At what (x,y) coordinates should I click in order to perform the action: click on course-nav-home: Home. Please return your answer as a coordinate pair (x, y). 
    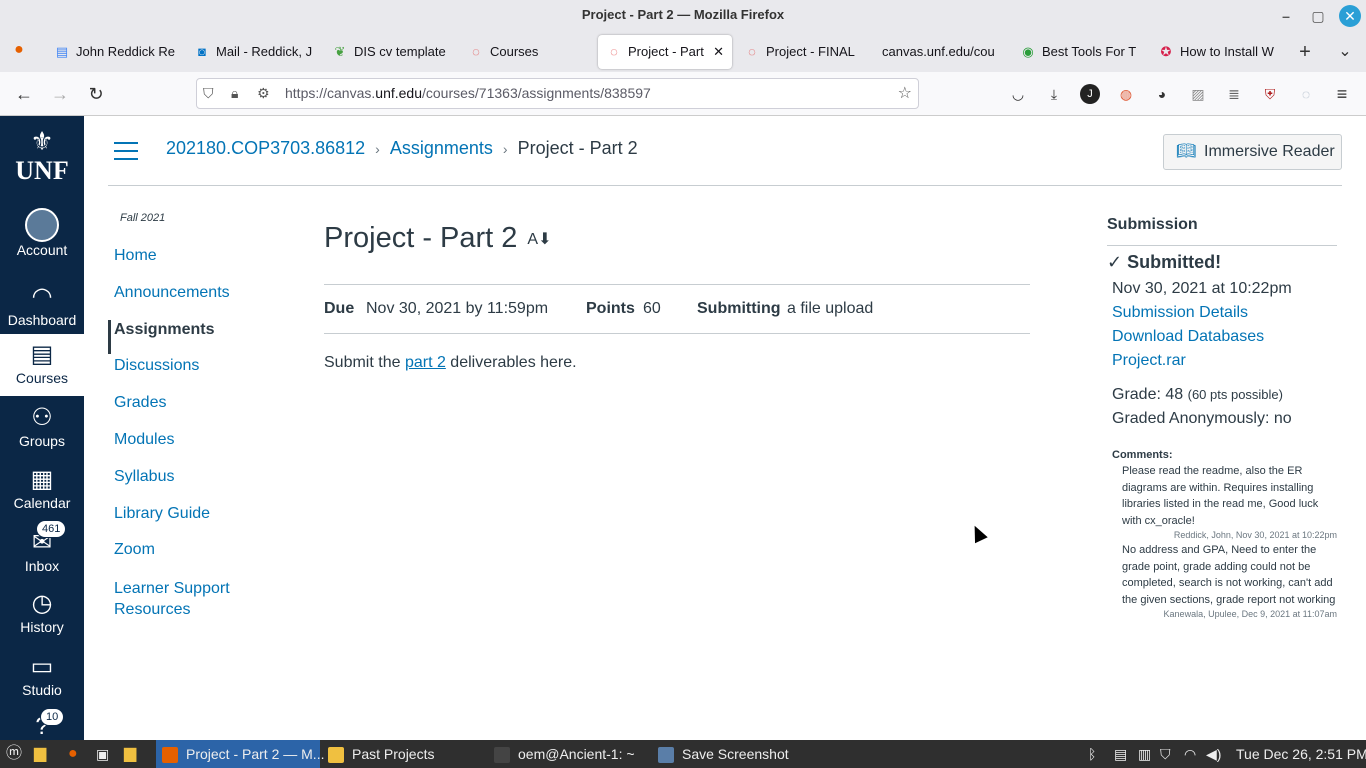
    Looking at the image, I should click on (135, 256).